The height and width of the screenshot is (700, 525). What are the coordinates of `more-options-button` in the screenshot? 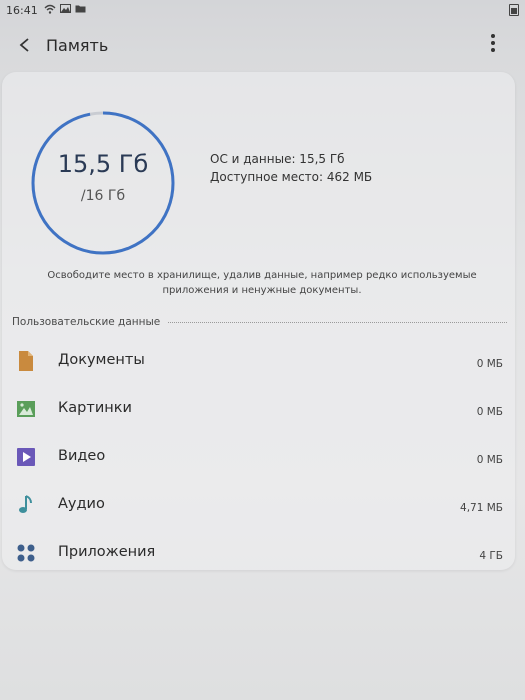 It's located at (493, 43).